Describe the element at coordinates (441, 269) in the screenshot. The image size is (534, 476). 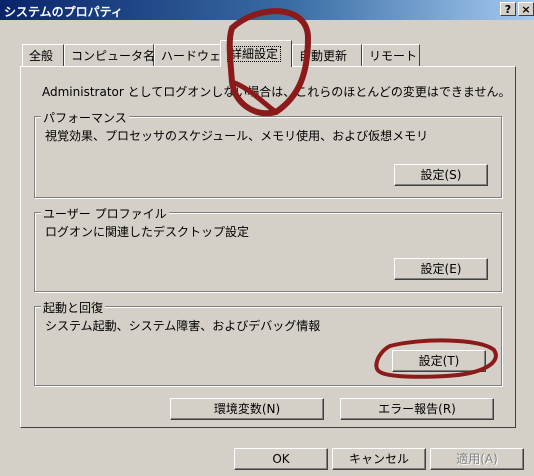
I see `user-profile-settings-button: 設定(E)` at that location.